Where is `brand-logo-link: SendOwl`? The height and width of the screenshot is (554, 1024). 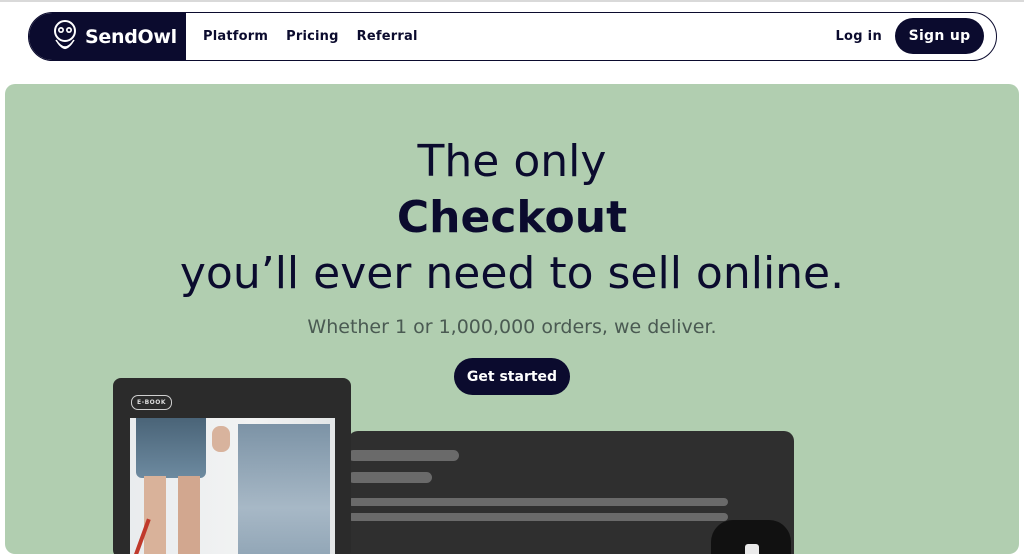 brand-logo-link: SendOwl is located at coordinates (107, 36).